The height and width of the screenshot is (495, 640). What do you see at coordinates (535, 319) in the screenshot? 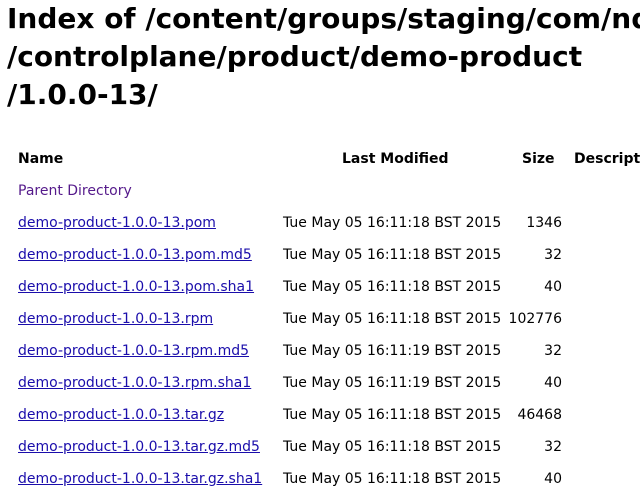
I see `size-cell: 102776` at bounding box center [535, 319].